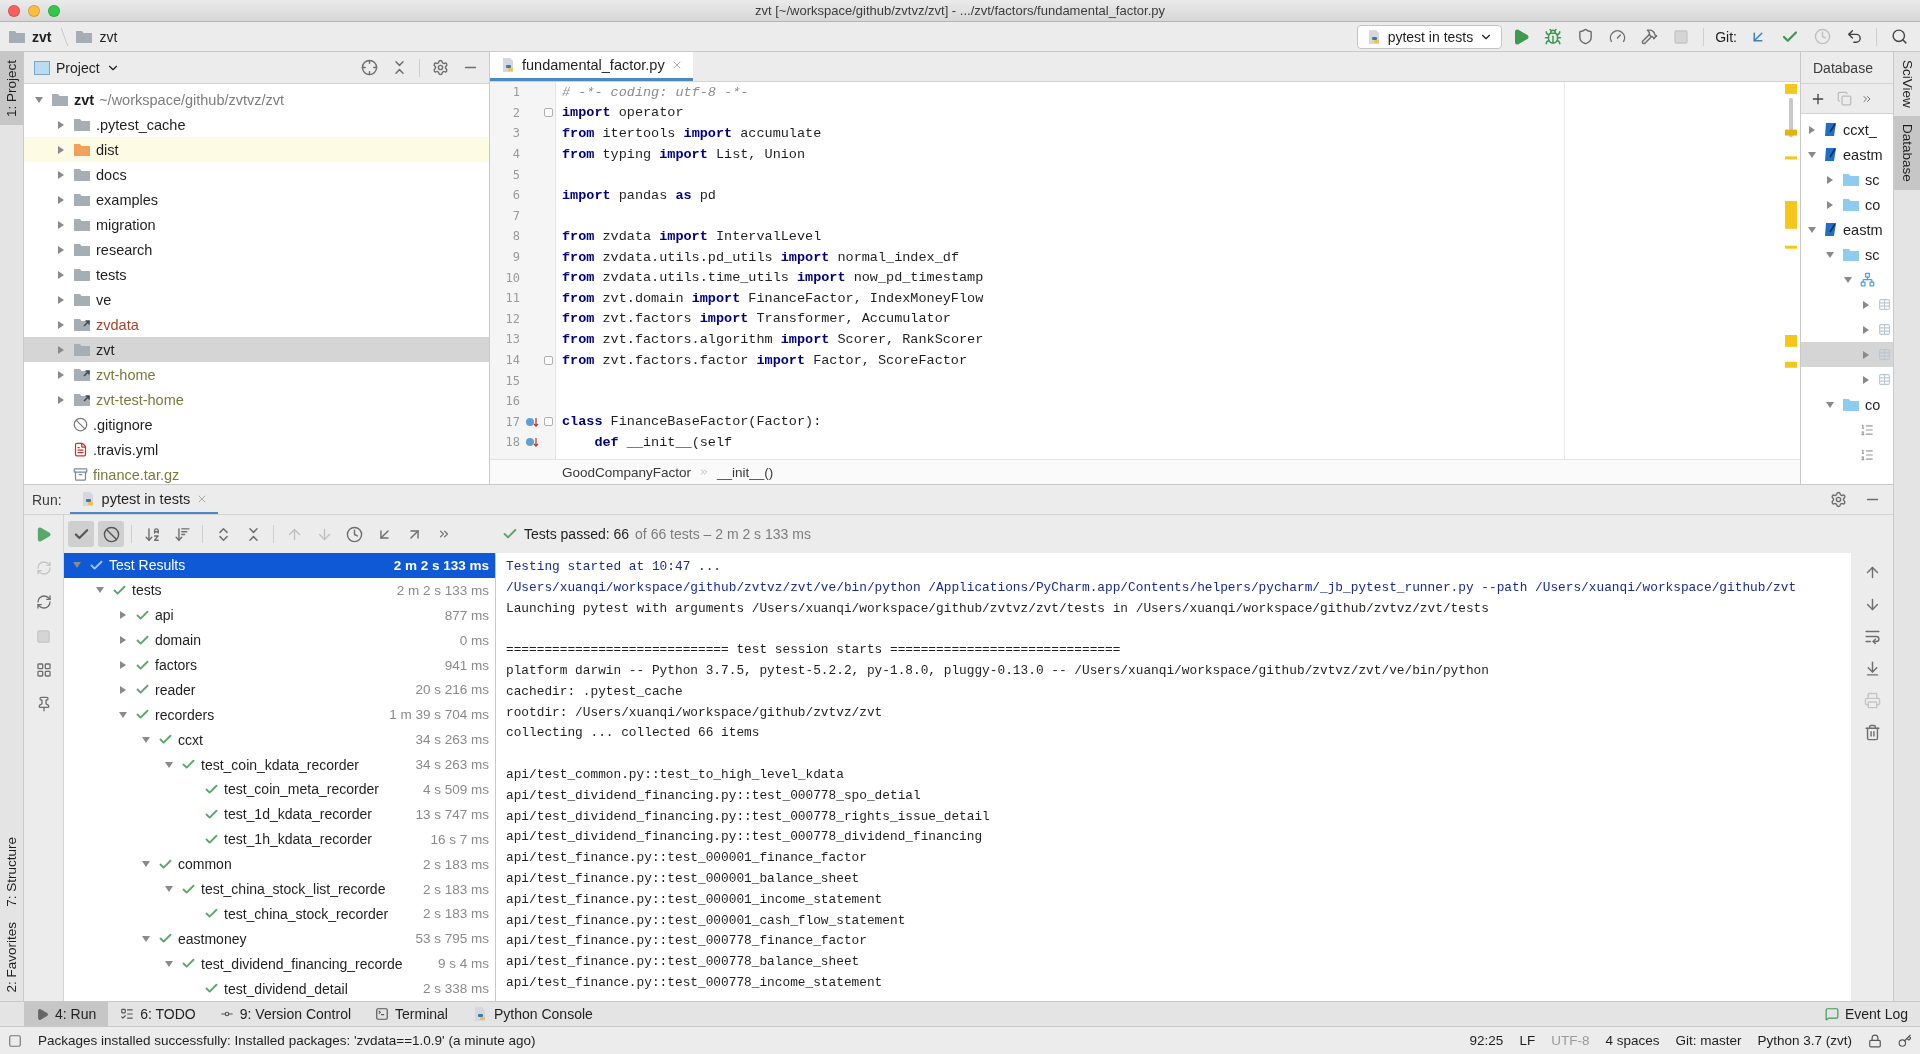 The image size is (1920, 1054). Describe the element at coordinates (256, 99) in the screenshot. I see `tree-row: zvt ~/workspace/github/zvtvz/zvt` at that location.